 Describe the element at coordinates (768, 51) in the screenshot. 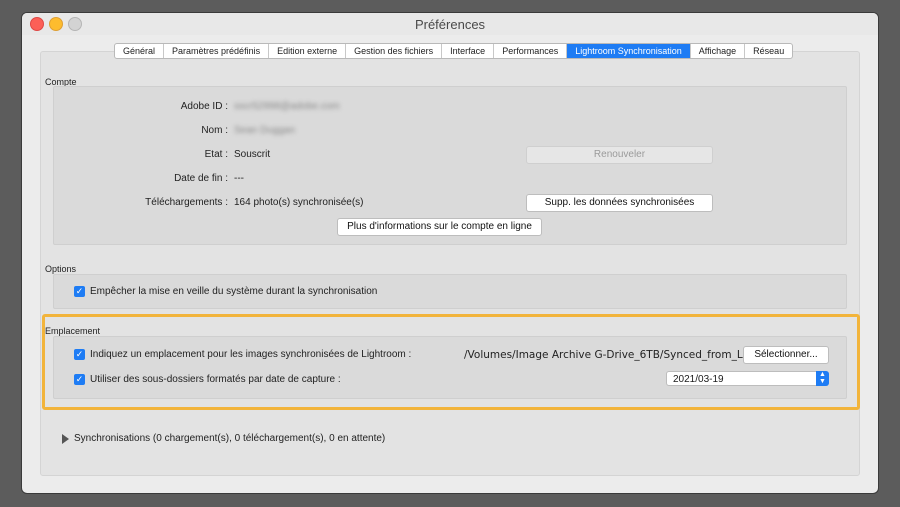

I see `tab-reseau: Réseau` at that location.